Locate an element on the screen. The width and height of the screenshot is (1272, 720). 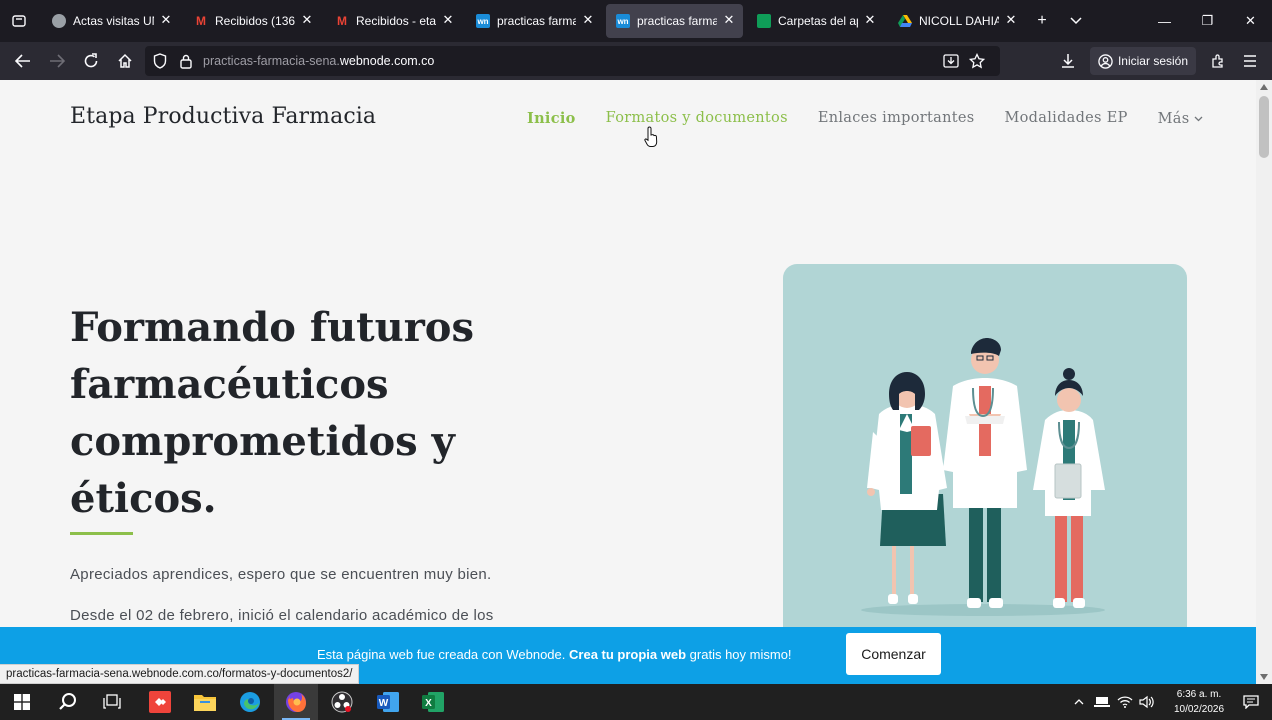
scroll-up-icon is located at coordinates (1264, 87).